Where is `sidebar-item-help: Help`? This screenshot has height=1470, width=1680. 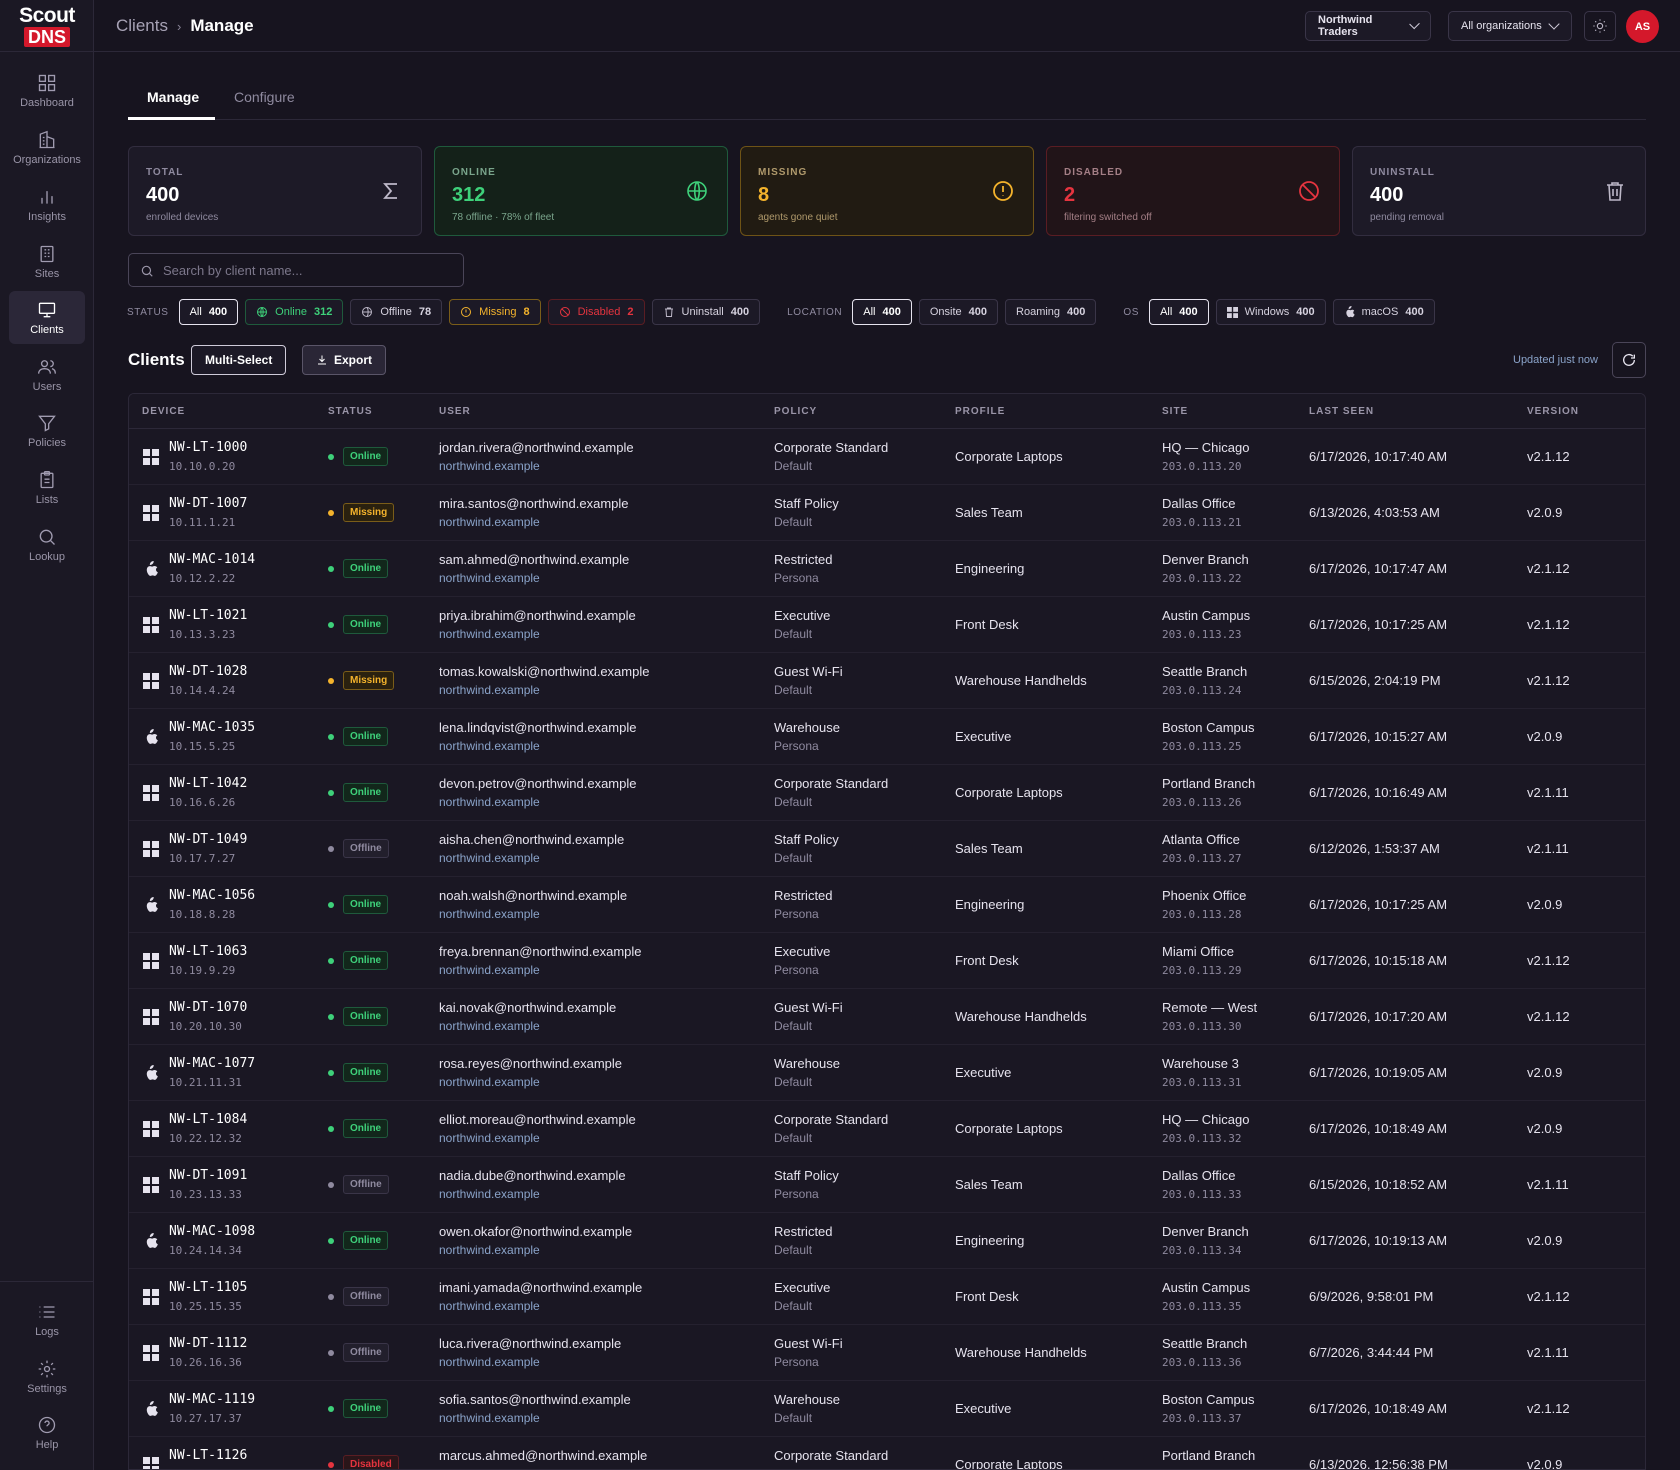
sidebar-item-help: Help is located at coordinates (47, 1432).